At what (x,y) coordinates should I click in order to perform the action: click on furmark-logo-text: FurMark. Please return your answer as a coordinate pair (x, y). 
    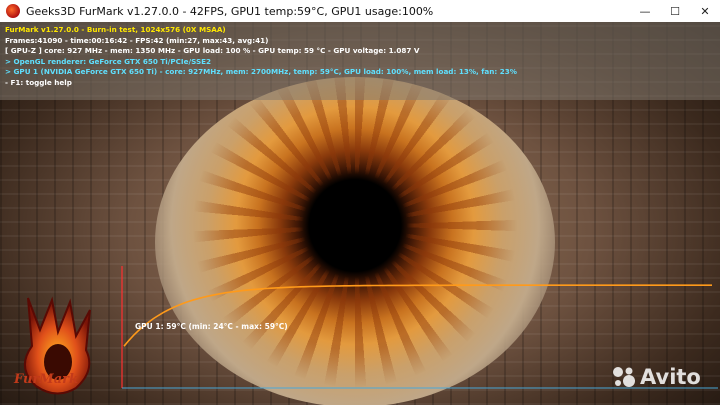
    Looking at the image, I should click on (46, 379).